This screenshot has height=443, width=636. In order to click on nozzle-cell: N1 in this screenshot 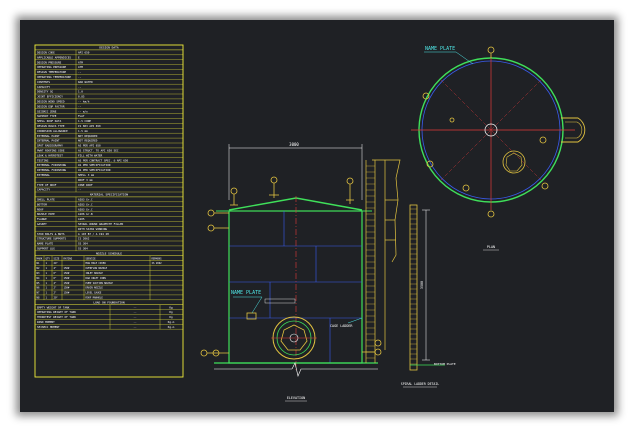, I will do `click(38, 263)`.